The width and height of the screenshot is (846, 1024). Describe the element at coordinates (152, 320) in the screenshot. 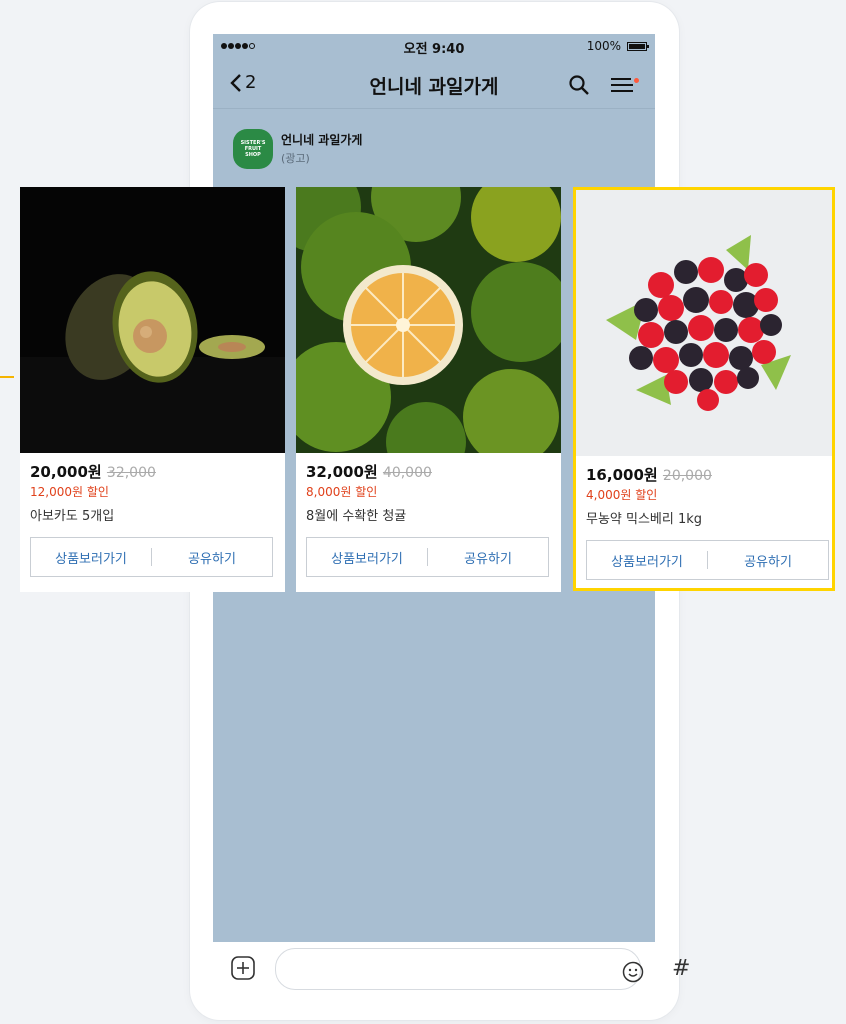

I see `avocado-image` at that location.